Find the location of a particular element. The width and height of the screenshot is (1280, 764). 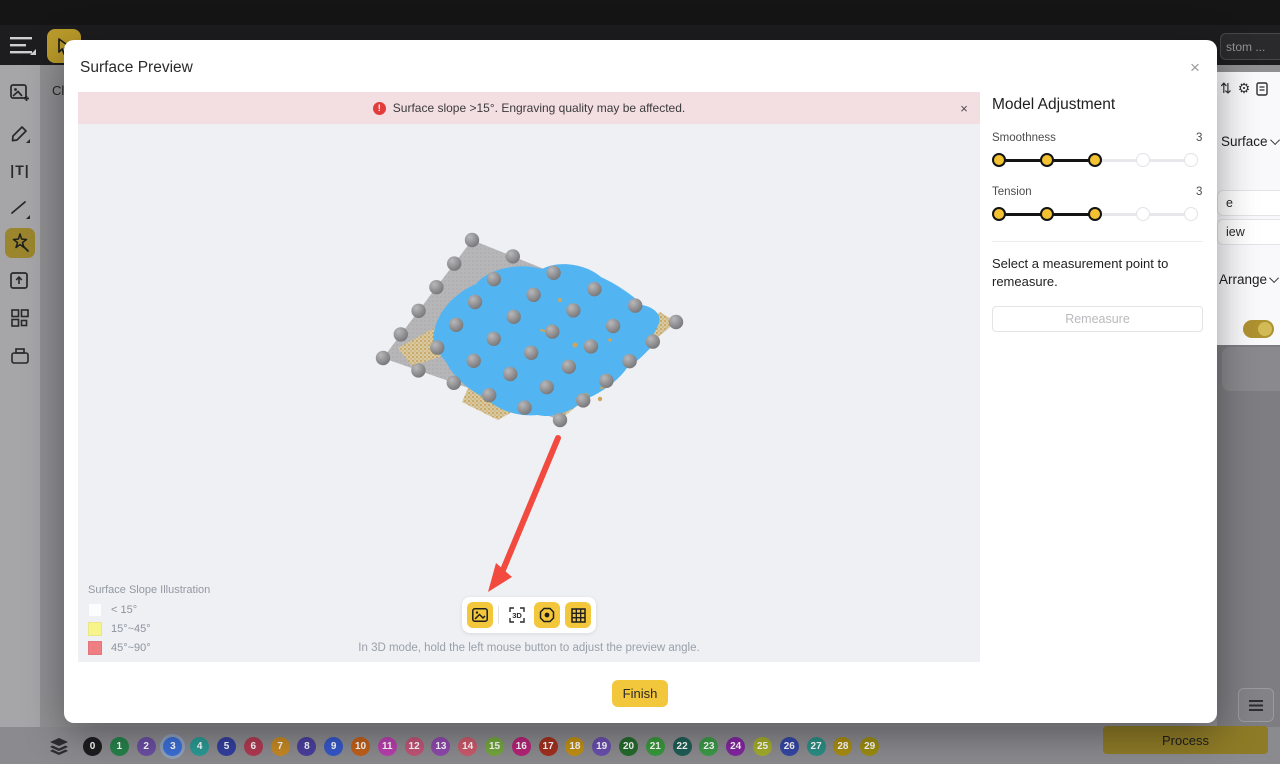

layer-chip-25: 25 is located at coordinates (762, 746).